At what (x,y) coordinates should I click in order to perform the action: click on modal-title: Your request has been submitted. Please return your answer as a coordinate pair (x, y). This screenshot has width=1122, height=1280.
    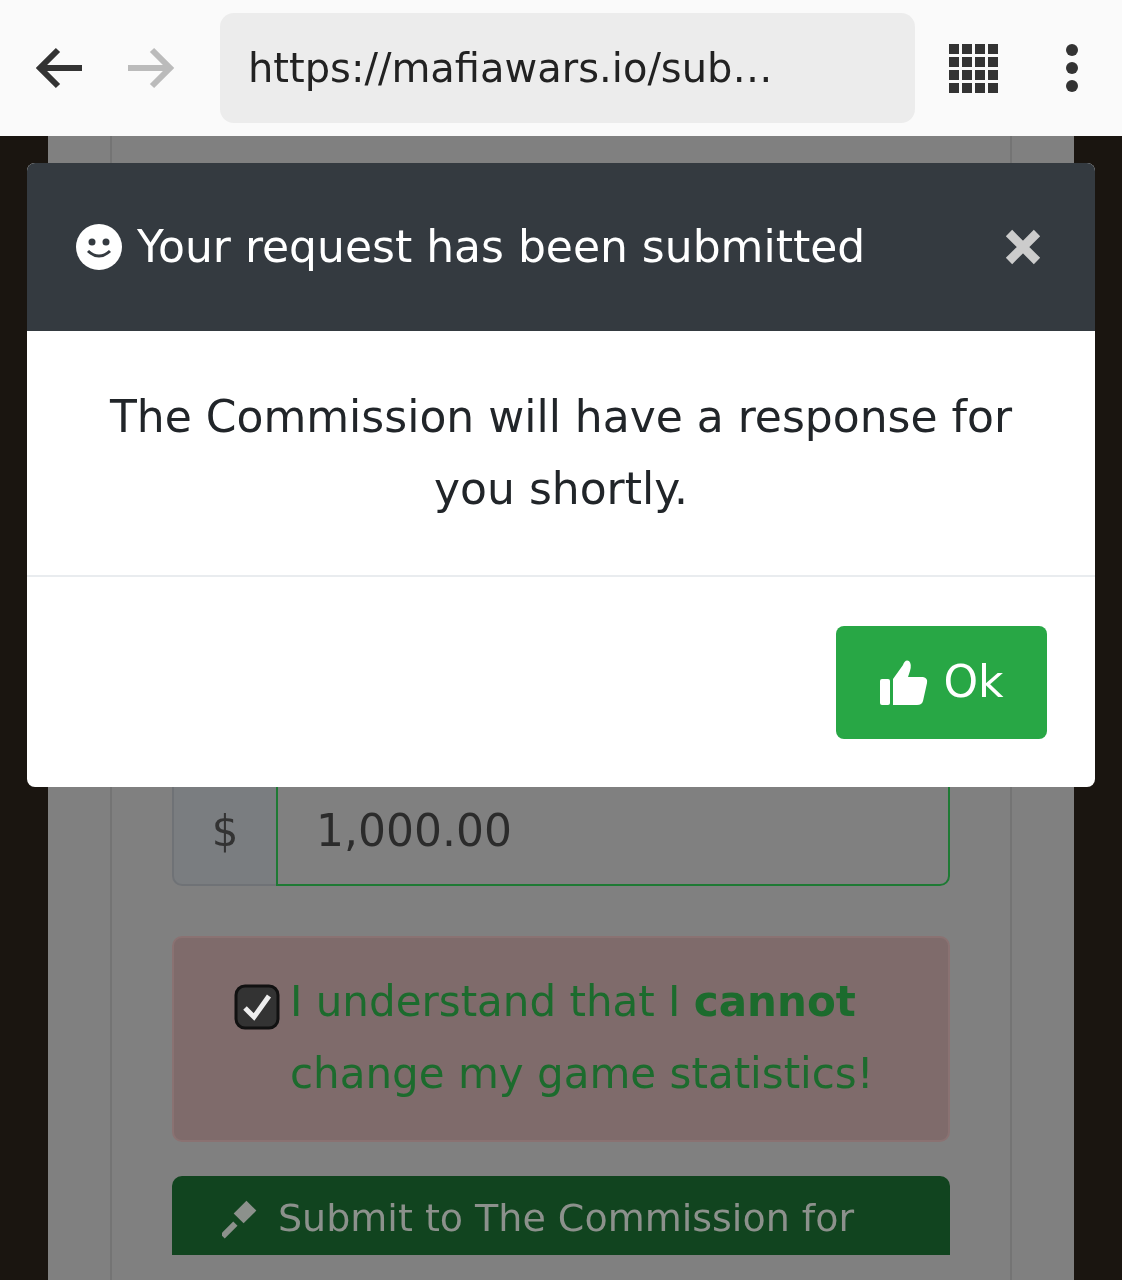
    Looking at the image, I should click on (502, 247).